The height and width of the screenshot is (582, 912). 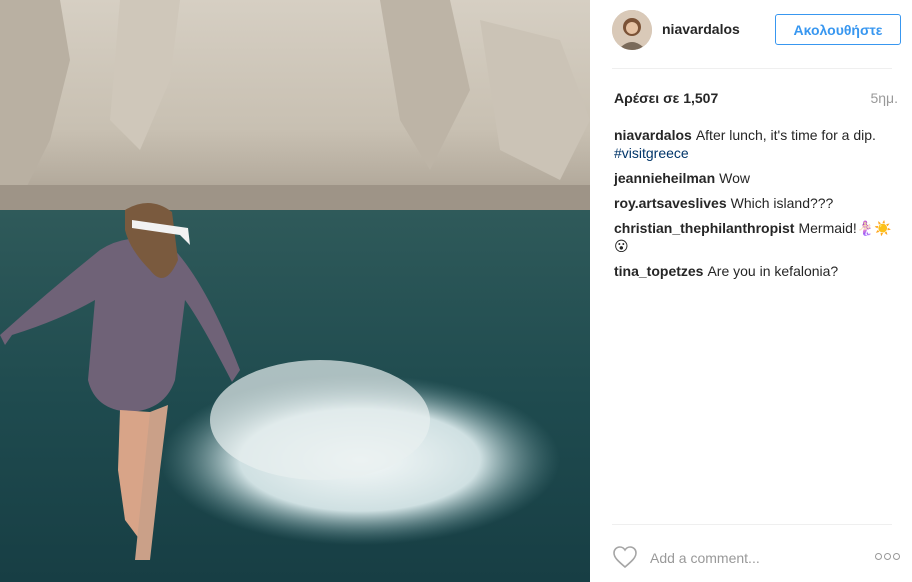 What do you see at coordinates (651, 153) in the screenshot?
I see `hashtag-link: #visitgreece` at bounding box center [651, 153].